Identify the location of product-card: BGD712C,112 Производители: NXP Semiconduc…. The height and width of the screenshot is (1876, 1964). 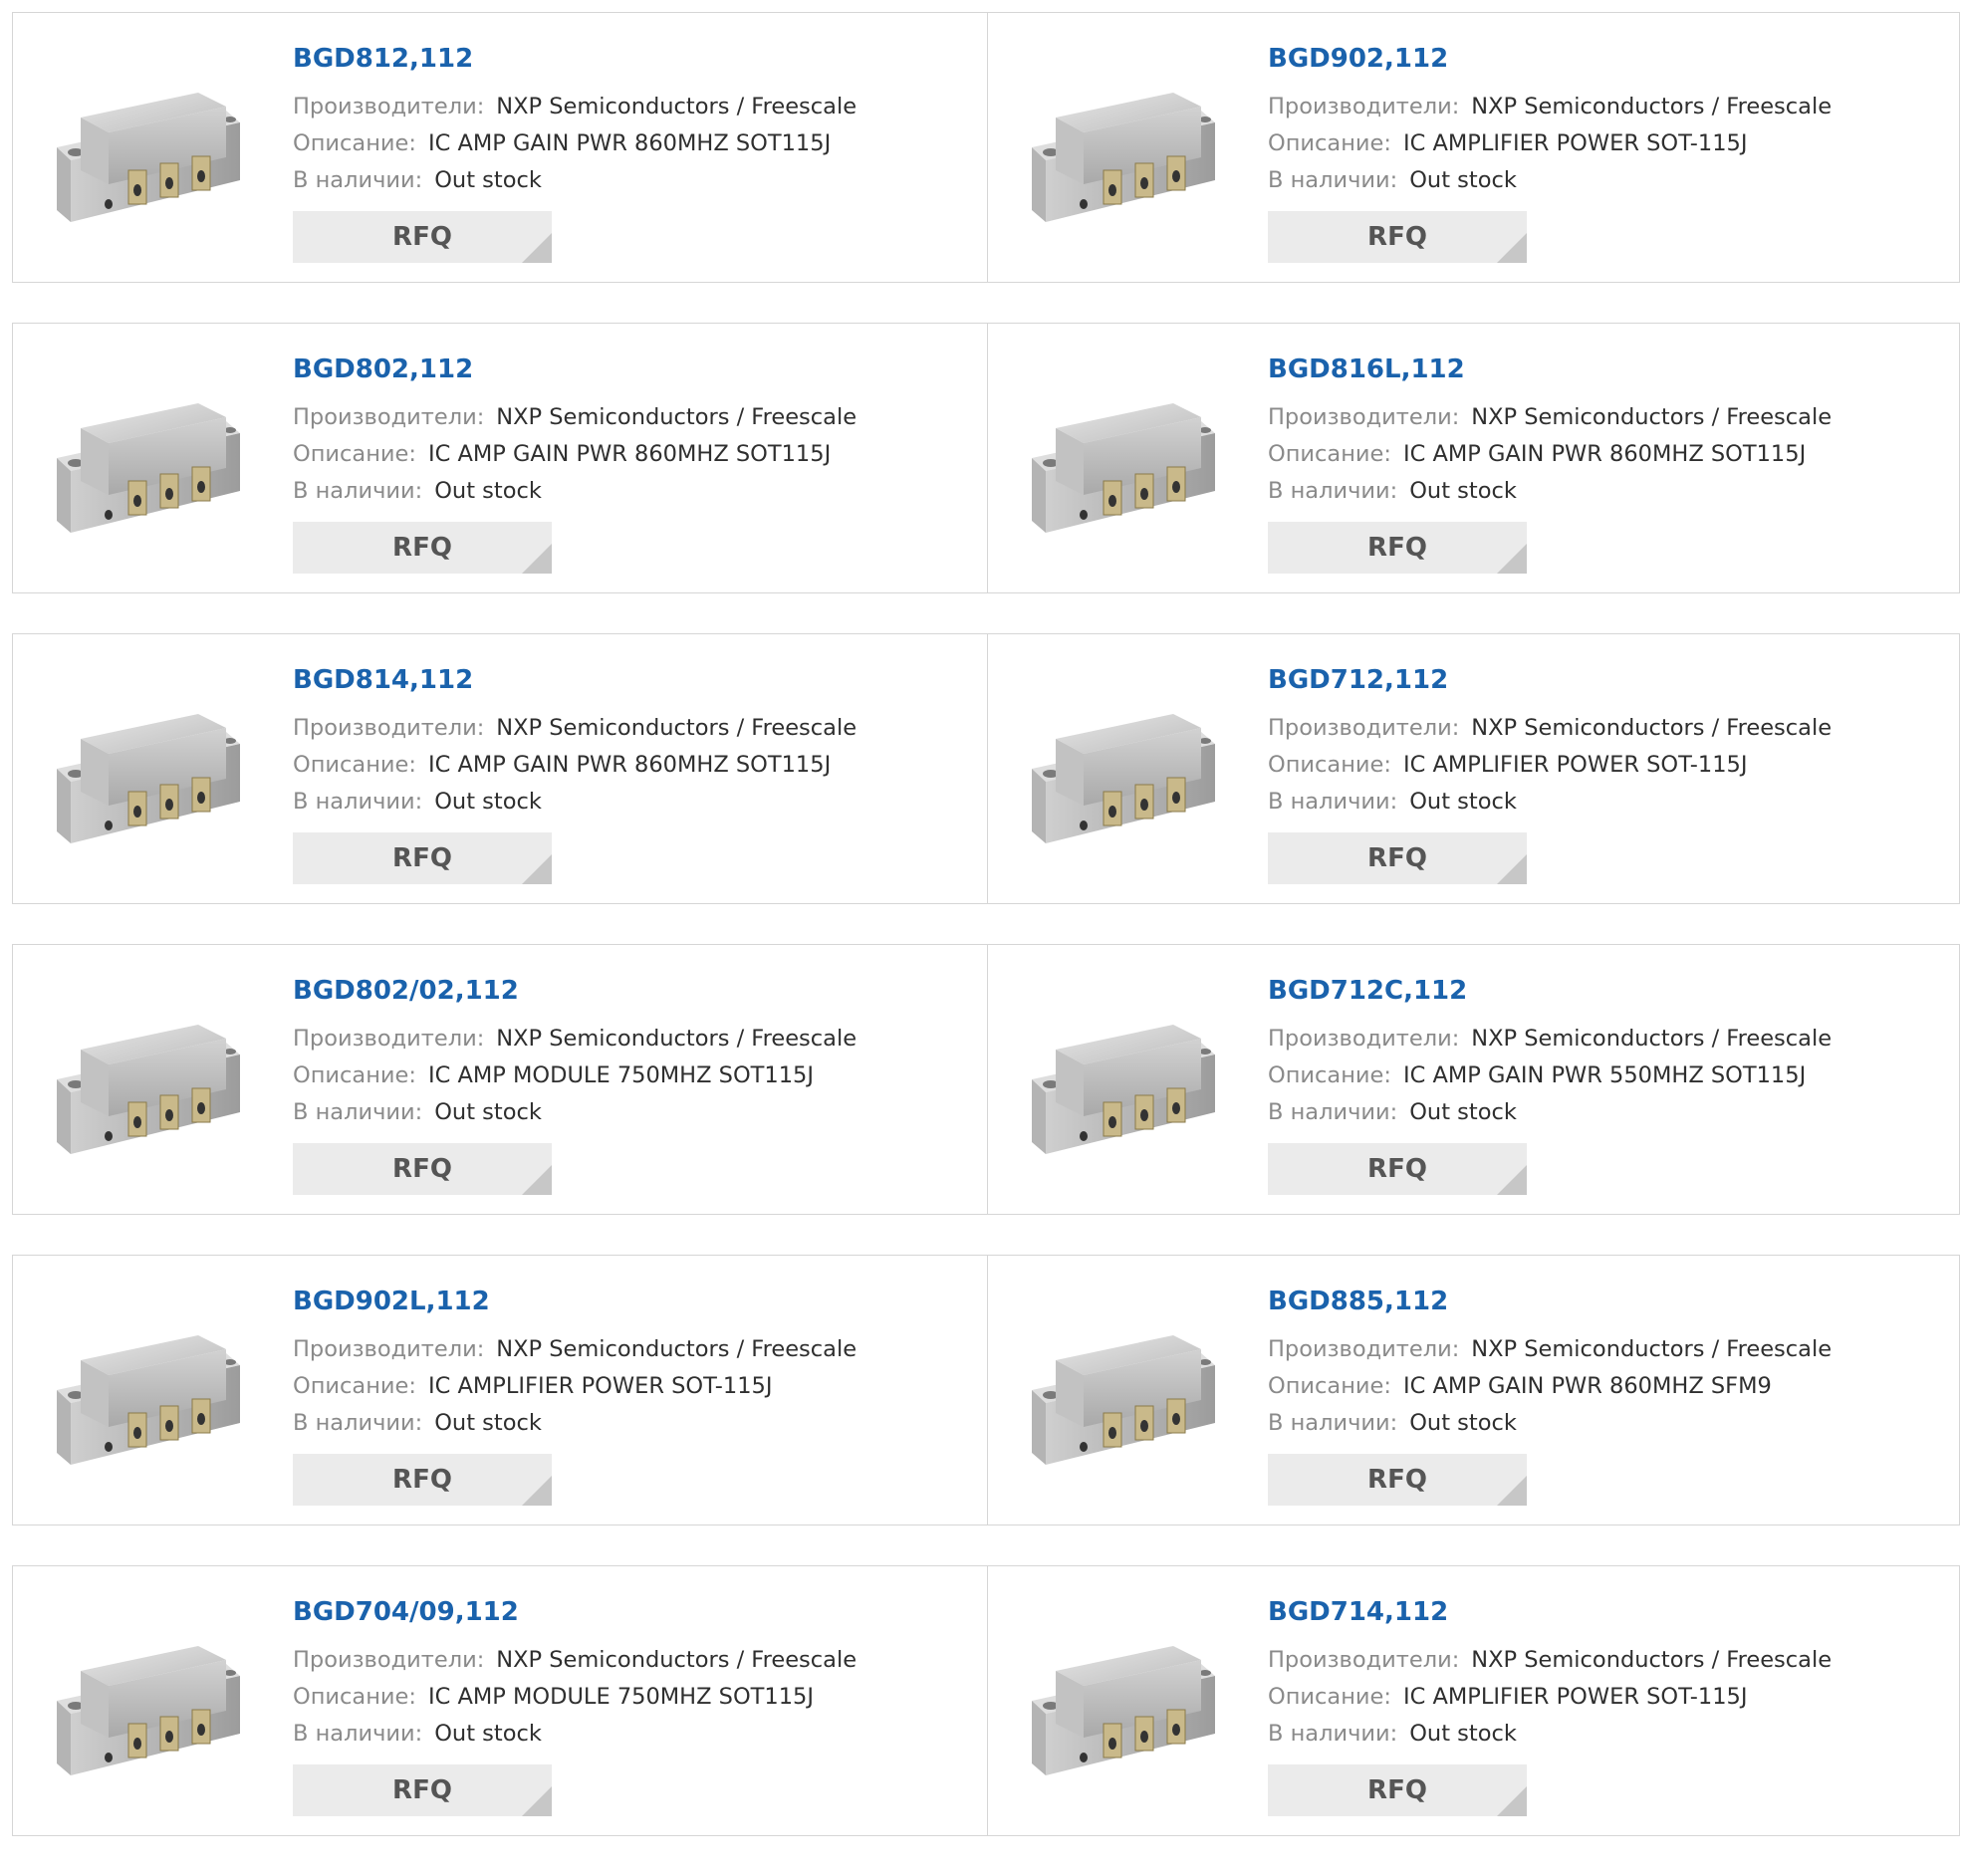
(1473, 1079).